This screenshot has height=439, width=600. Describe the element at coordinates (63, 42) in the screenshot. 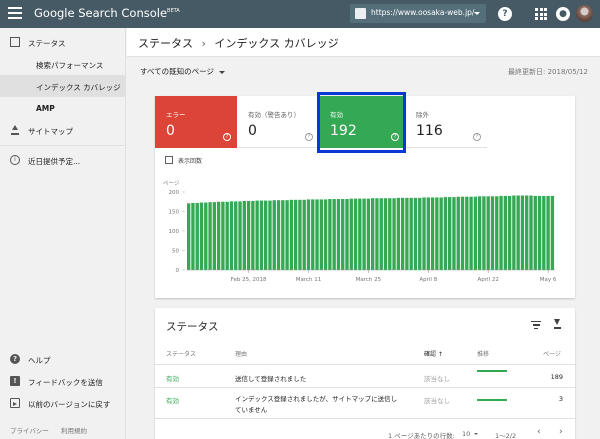

I see `sidebar-item-status: ステータス` at that location.